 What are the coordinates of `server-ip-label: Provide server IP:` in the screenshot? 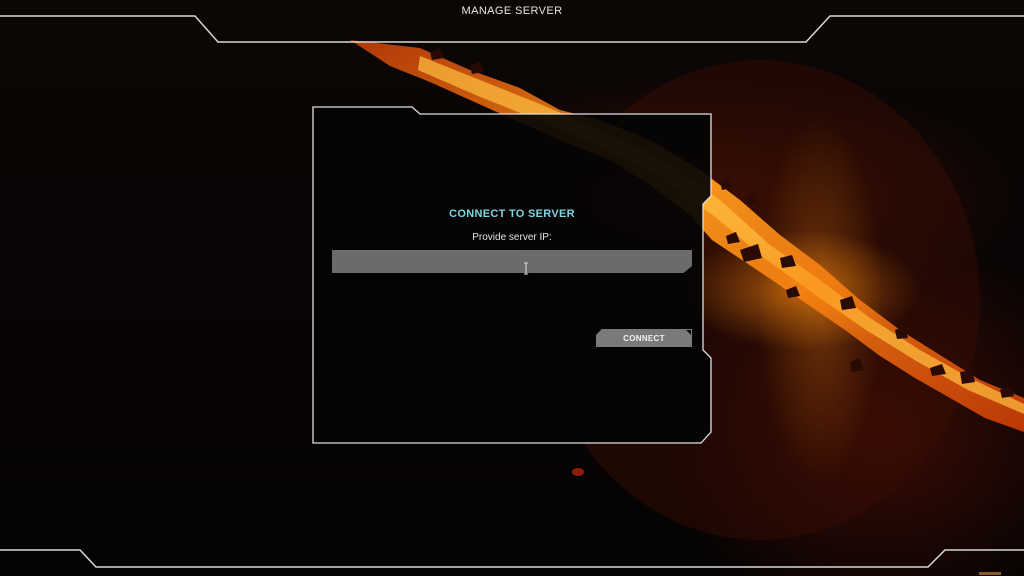 It's located at (512, 237).